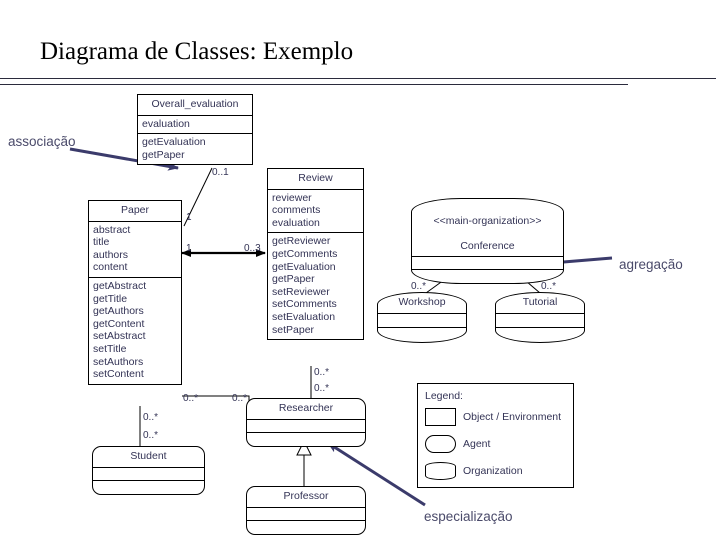  I want to click on multiplicity-paper-researcher-left: 0..*, so click(191, 398).